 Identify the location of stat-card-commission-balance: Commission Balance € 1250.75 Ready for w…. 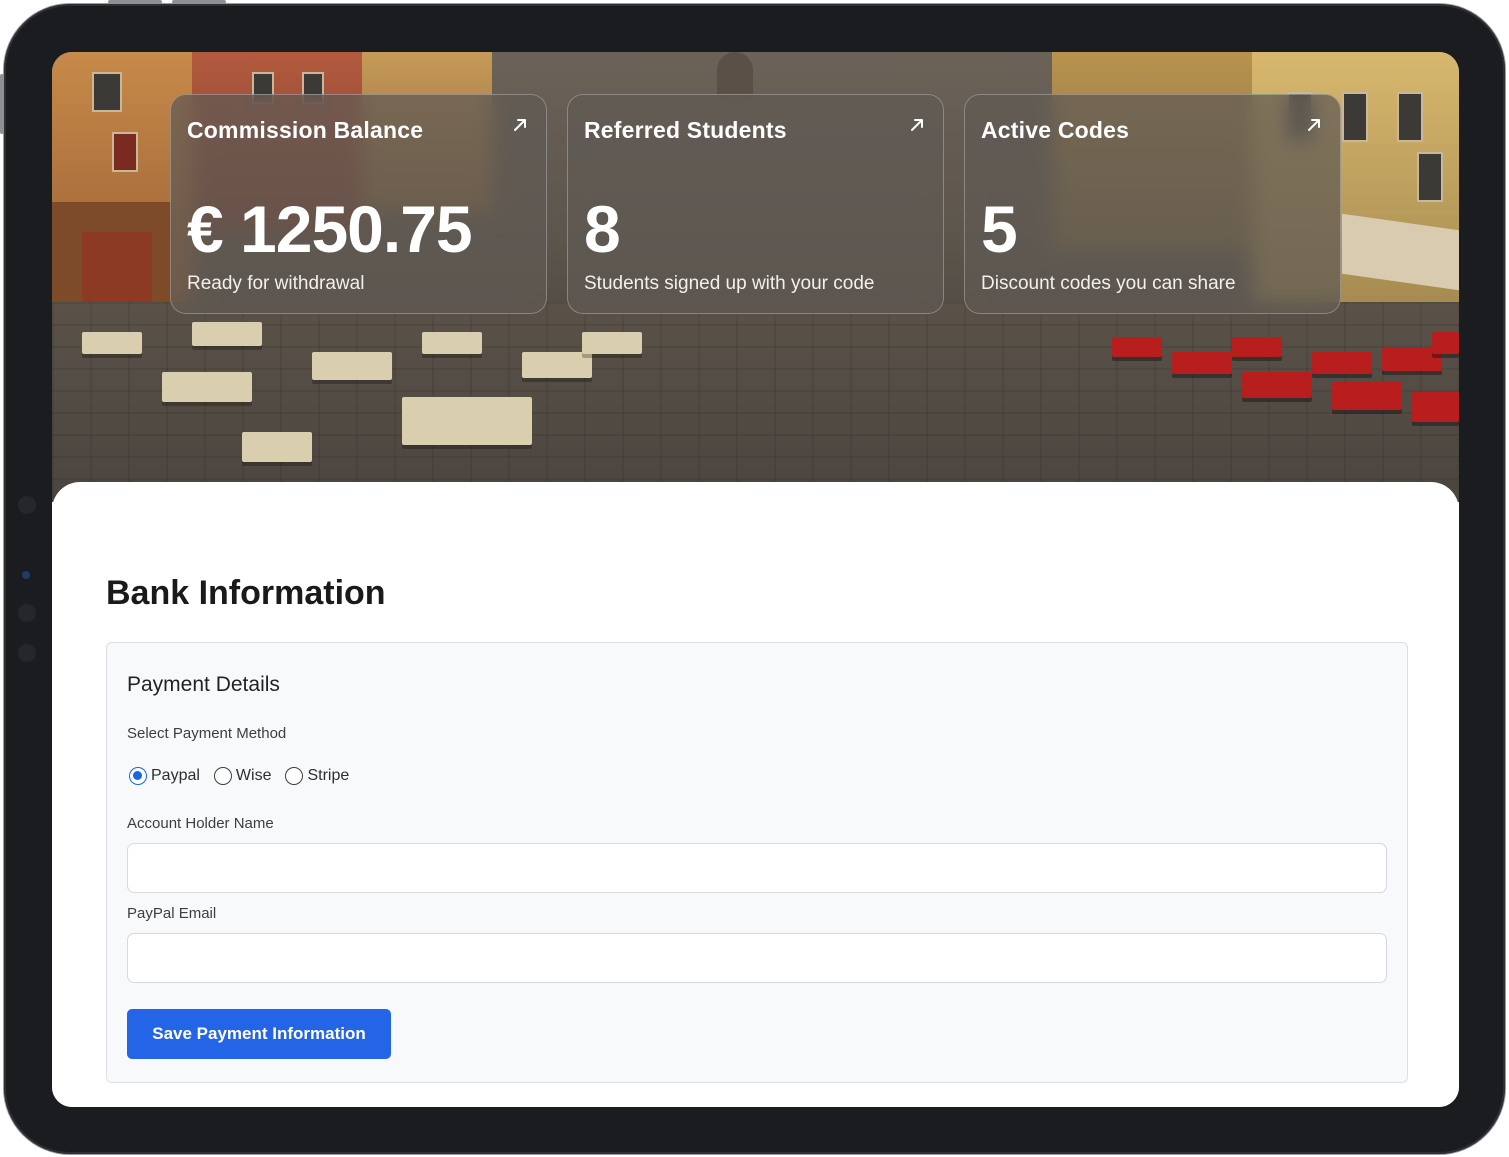
(358, 204).